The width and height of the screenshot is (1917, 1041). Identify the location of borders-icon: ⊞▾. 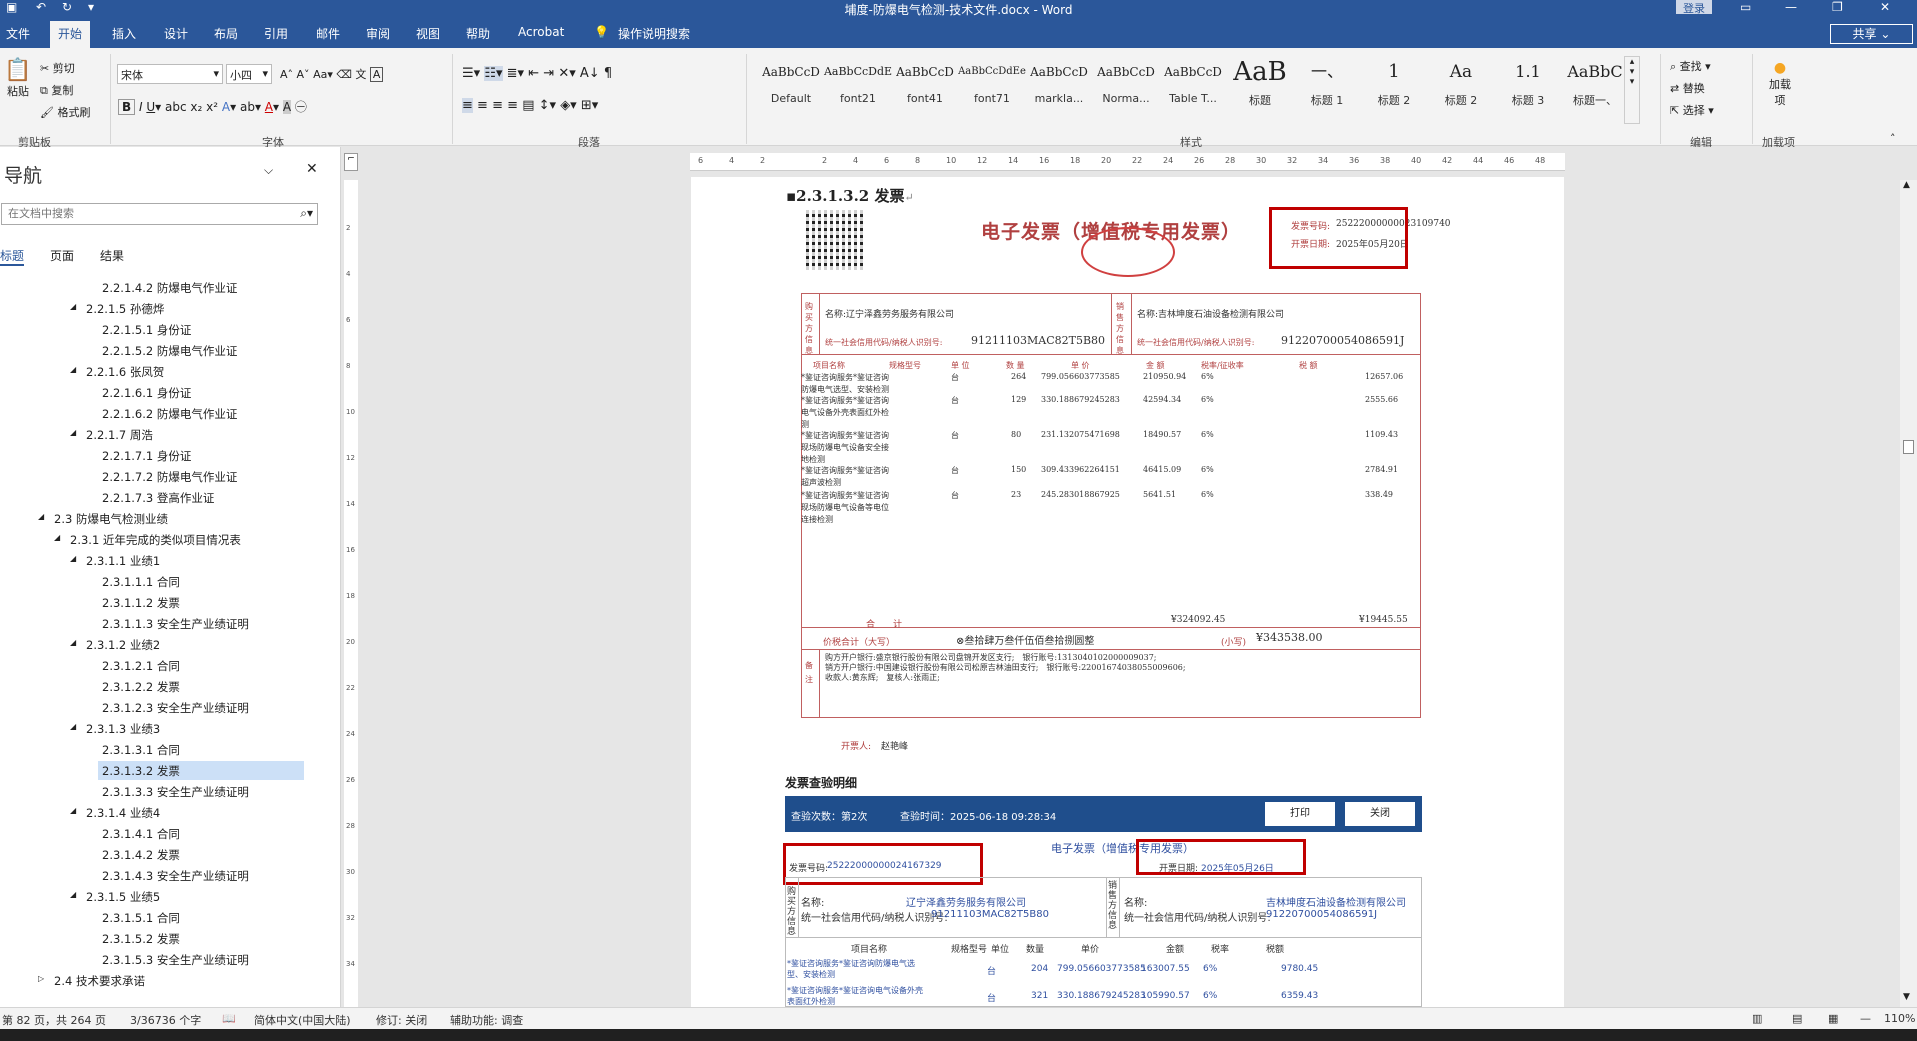
(589, 105).